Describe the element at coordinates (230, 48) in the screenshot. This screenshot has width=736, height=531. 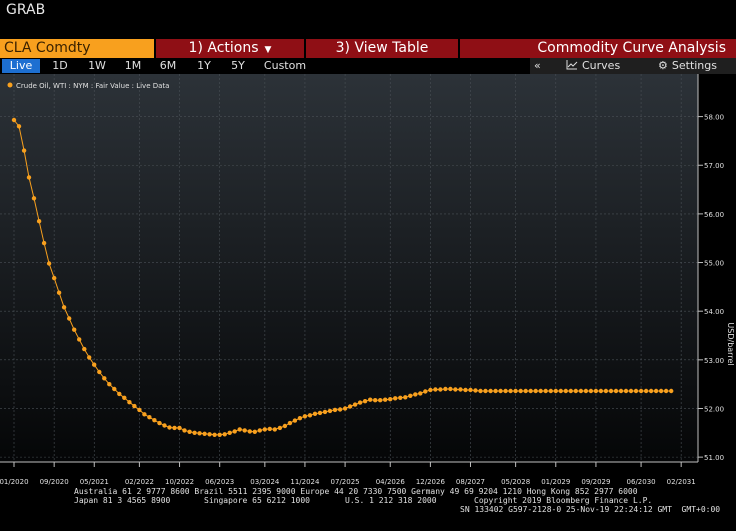
I see `actions-menu-button: 1) Actions ▼` at that location.